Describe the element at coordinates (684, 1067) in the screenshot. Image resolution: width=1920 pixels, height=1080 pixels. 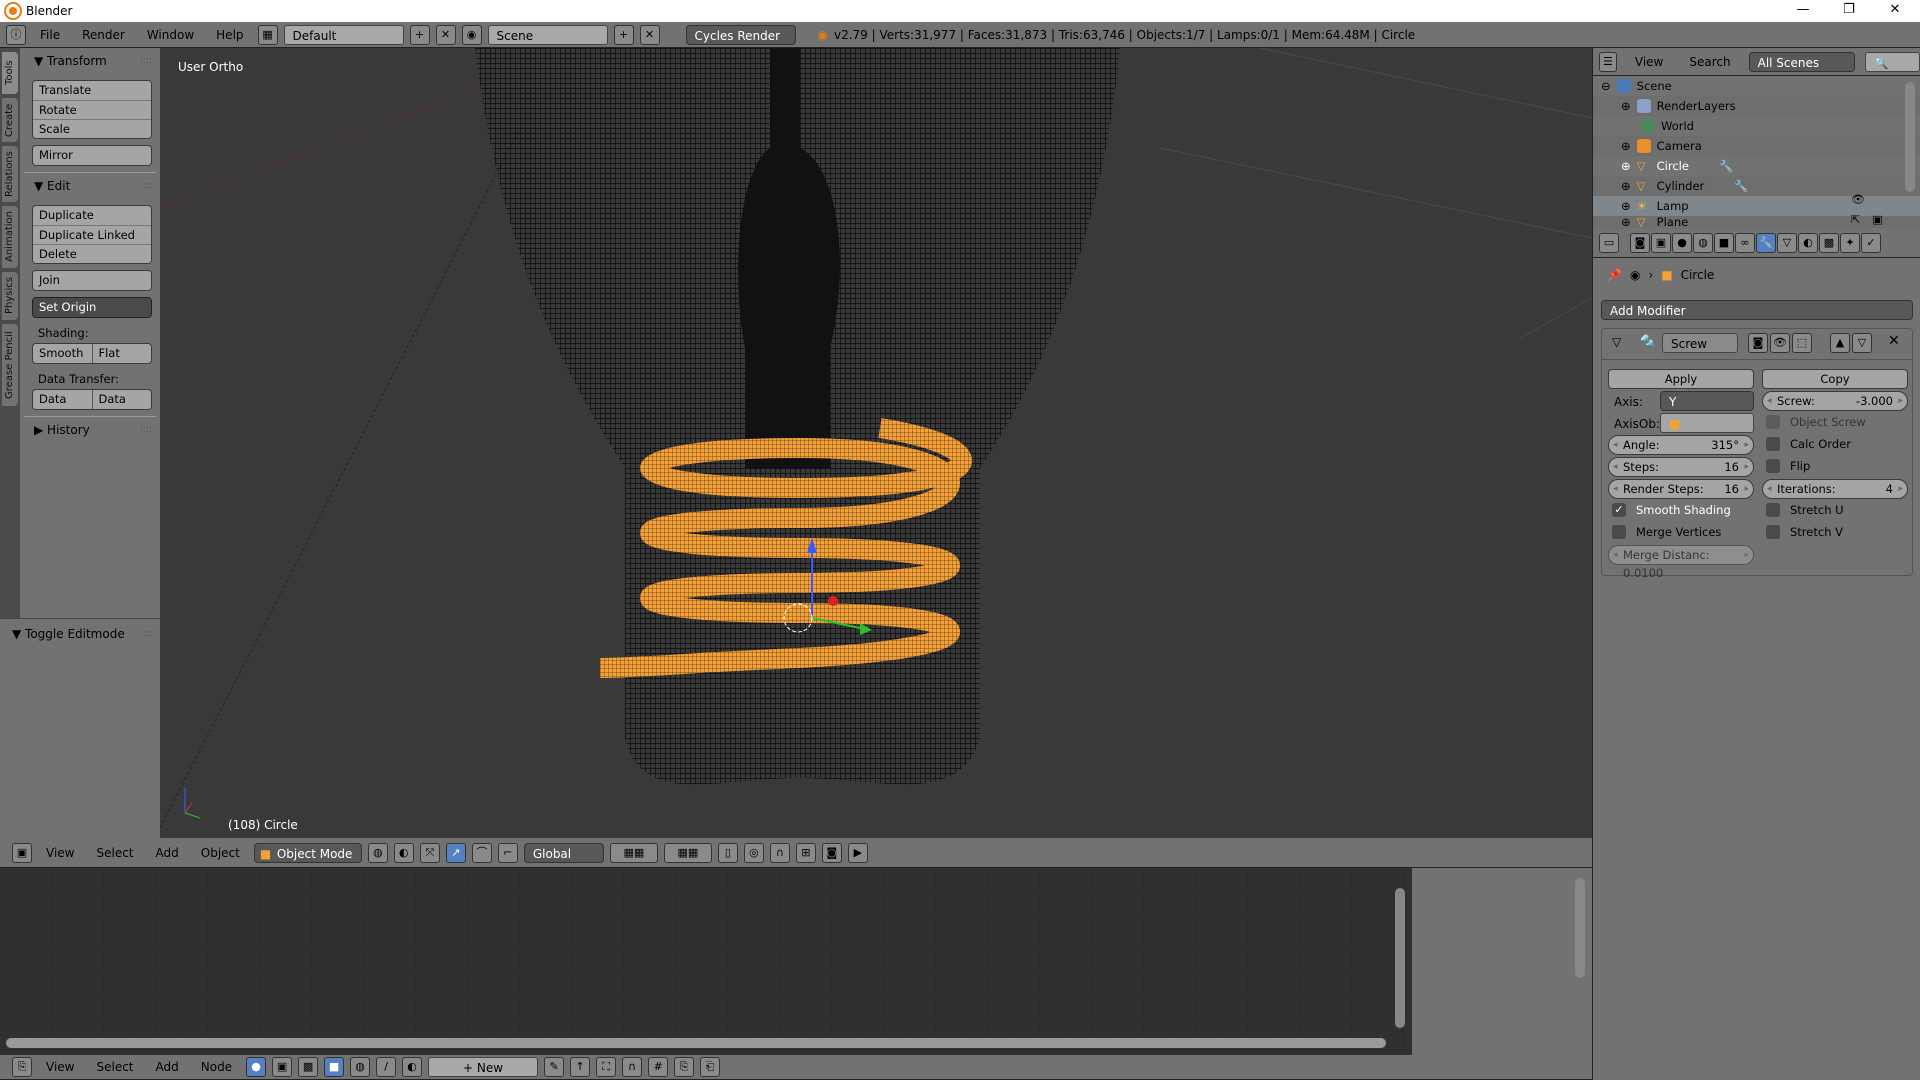
I see `copy-nodes-icon: ⎘` at that location.